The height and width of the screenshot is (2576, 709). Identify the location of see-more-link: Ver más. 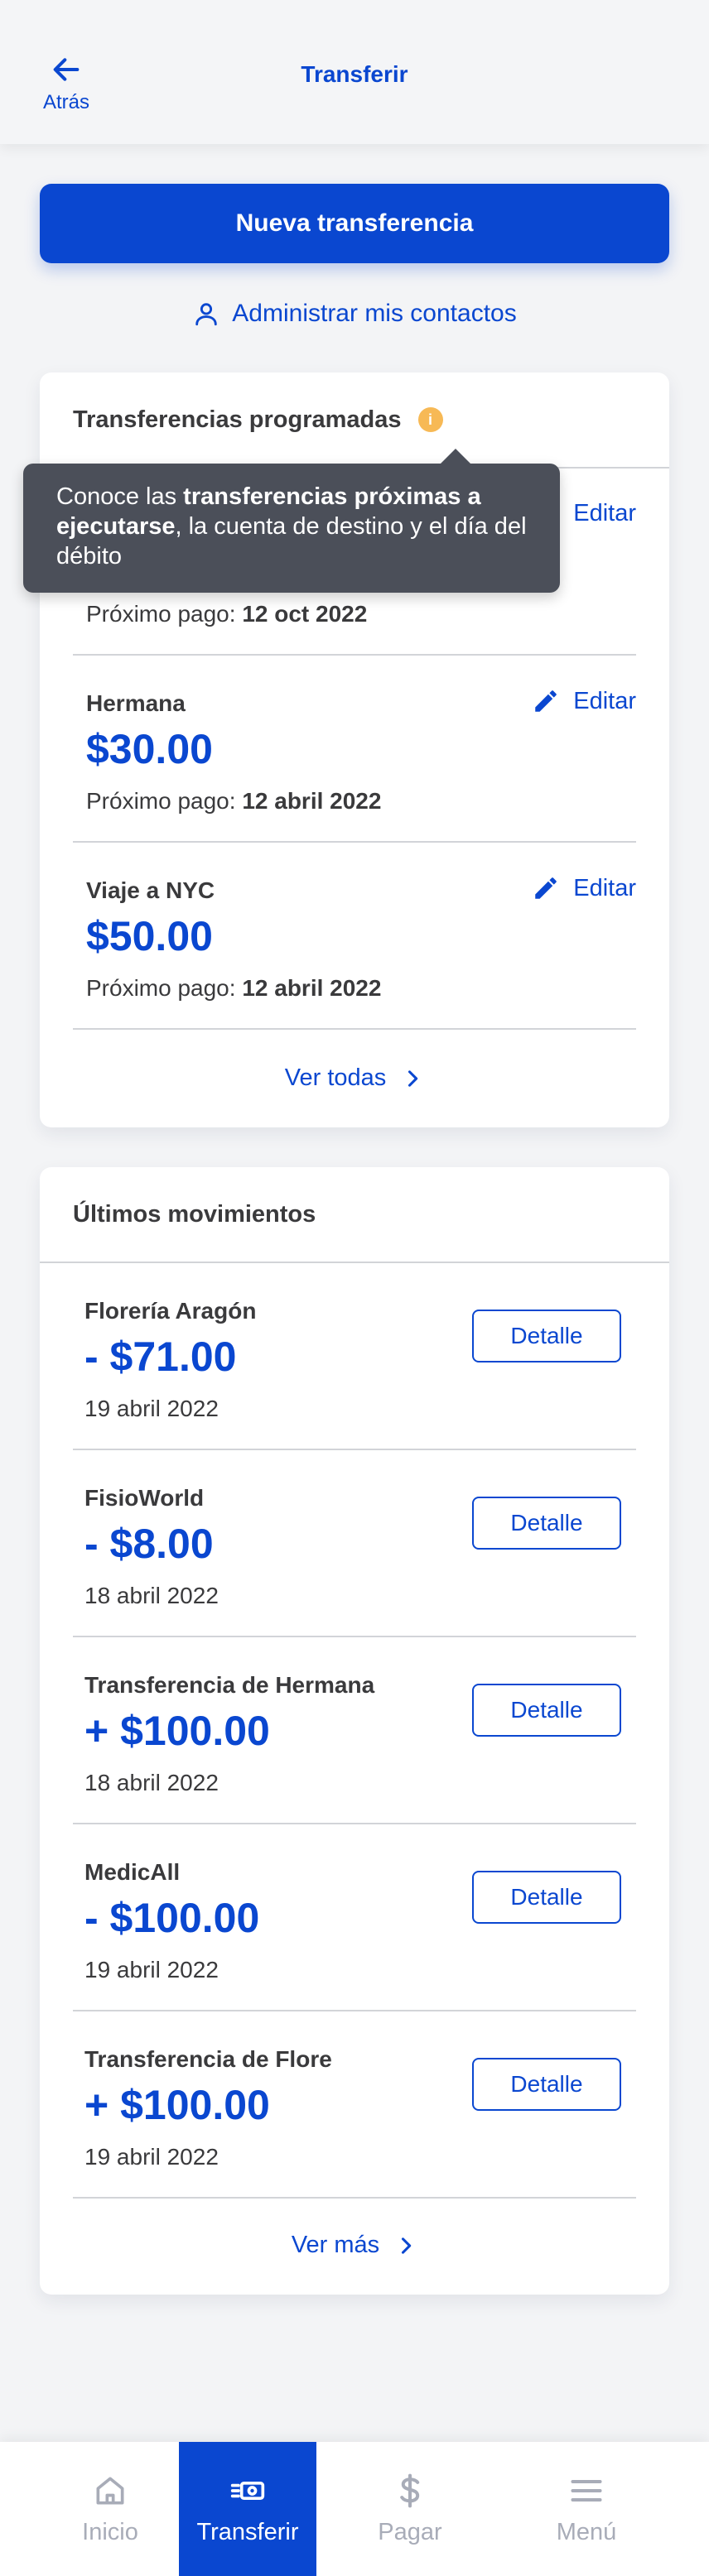
(354, 2245).